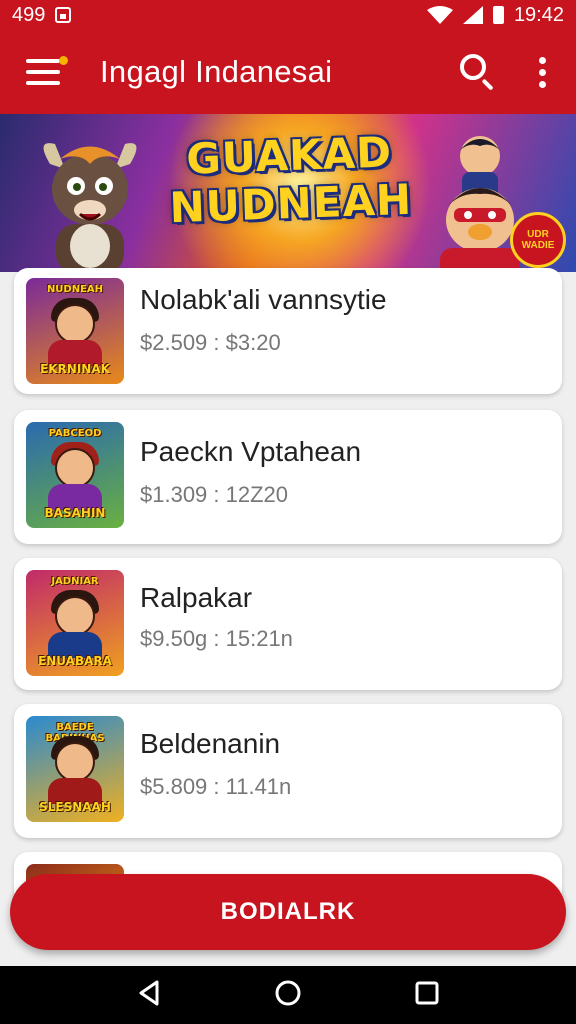 The image size is (576, 1024). I want to click on item-thumbnail: BAEDE BADINHAS SLESNAAH, so click(75, 769).